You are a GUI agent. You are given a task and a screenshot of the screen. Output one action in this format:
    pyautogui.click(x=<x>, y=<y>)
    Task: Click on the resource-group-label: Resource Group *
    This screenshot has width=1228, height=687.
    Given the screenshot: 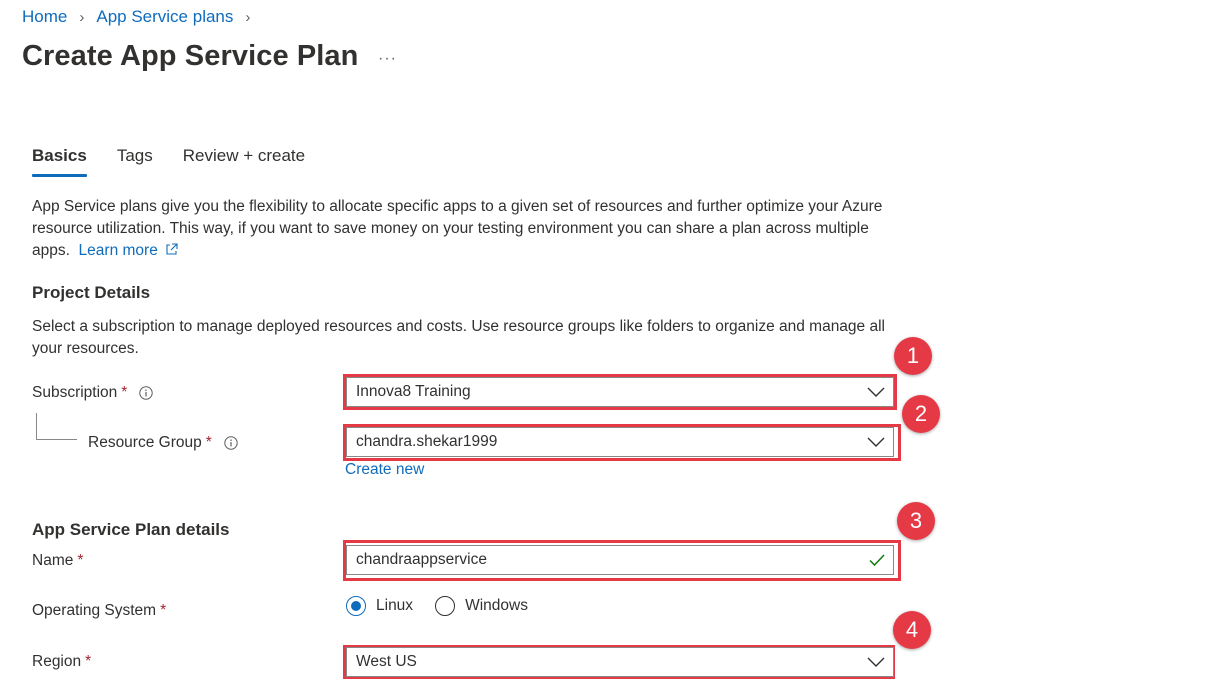 What is the action you would take?
    pyautogui.click(x=163, y=443)
    